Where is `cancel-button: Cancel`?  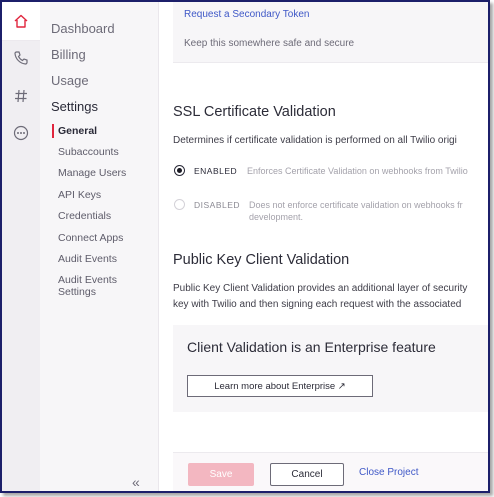
cancel-button: Cancel is located at coordinates (307, 474).